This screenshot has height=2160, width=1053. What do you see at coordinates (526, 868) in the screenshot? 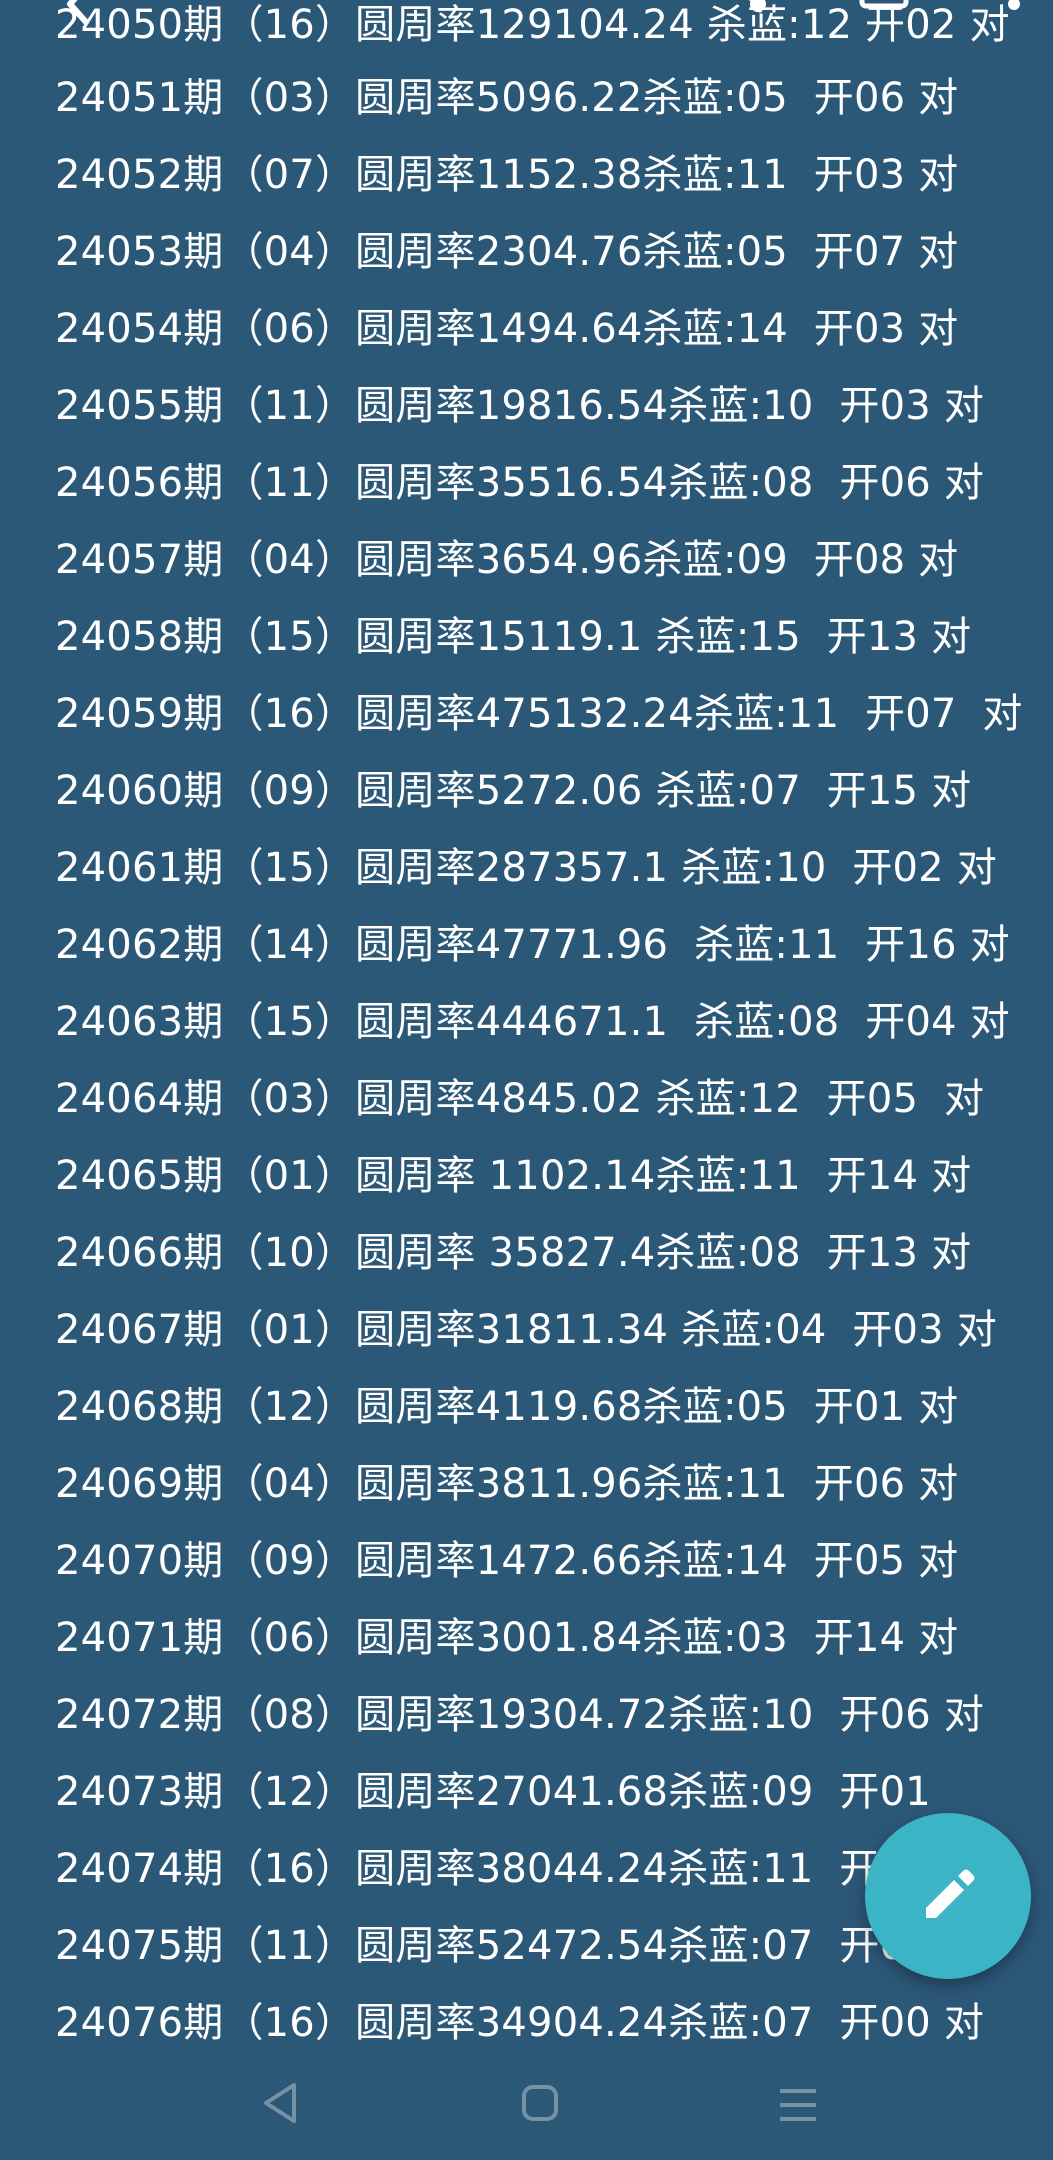
I see `text-line: 24061期（15）圆周率287357.1 杀蓝:10 开02 对` at bounding box center [526, 868].